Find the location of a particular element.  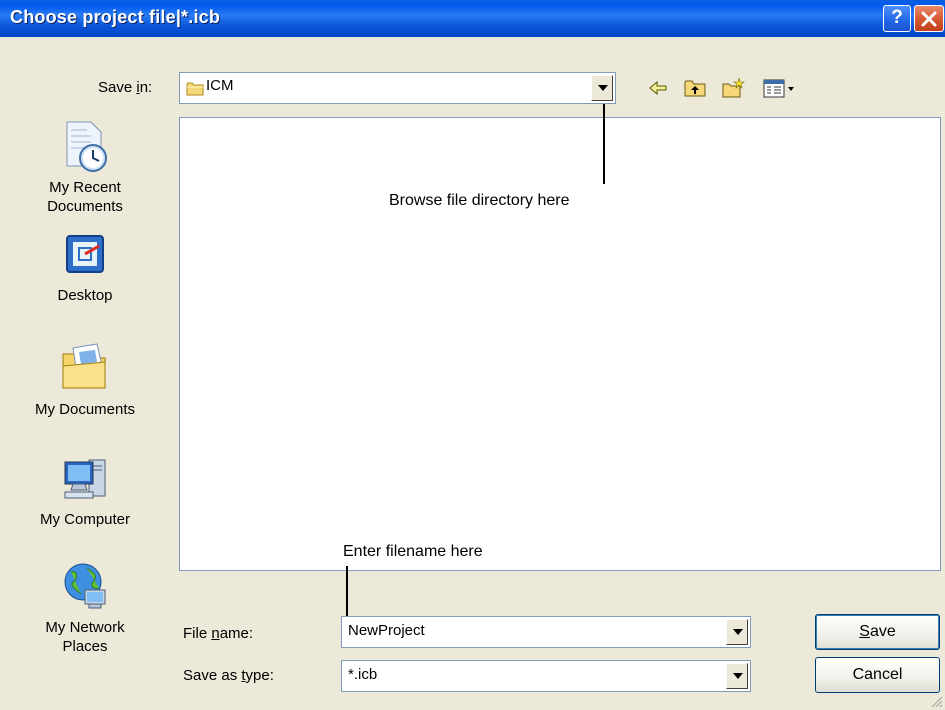

save-as-type-label: Save as type: is located at coordinates (228, 675).